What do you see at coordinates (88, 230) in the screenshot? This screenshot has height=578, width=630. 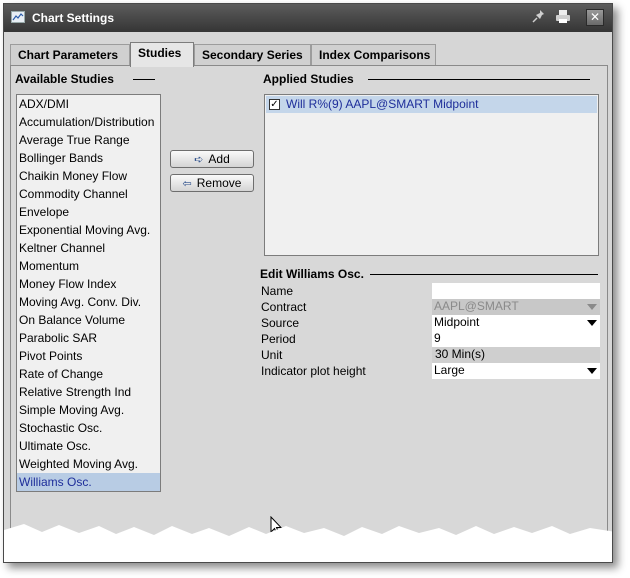 I see `study-list-item: Exponential Moving Avg.` at bounding box center [88, 230].